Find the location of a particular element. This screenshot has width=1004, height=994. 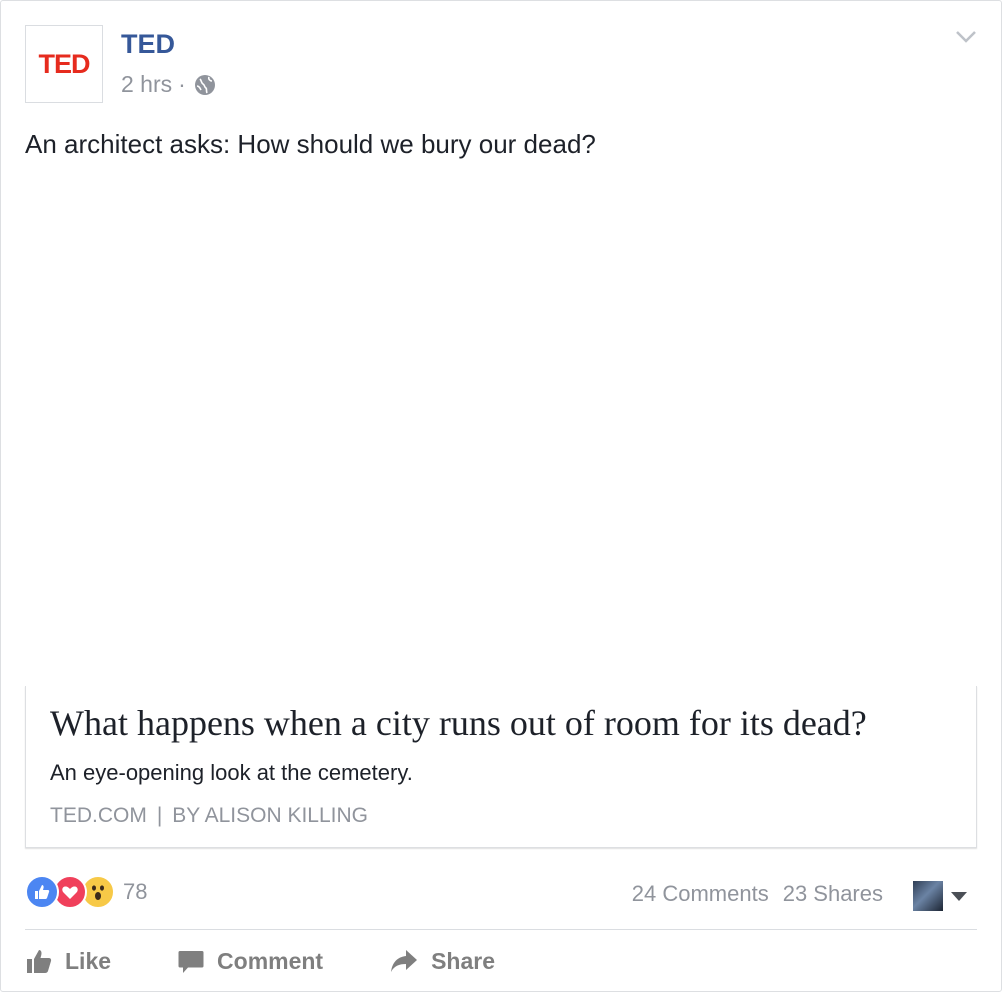

viewer-avatar is located at coordinates (928, 896).